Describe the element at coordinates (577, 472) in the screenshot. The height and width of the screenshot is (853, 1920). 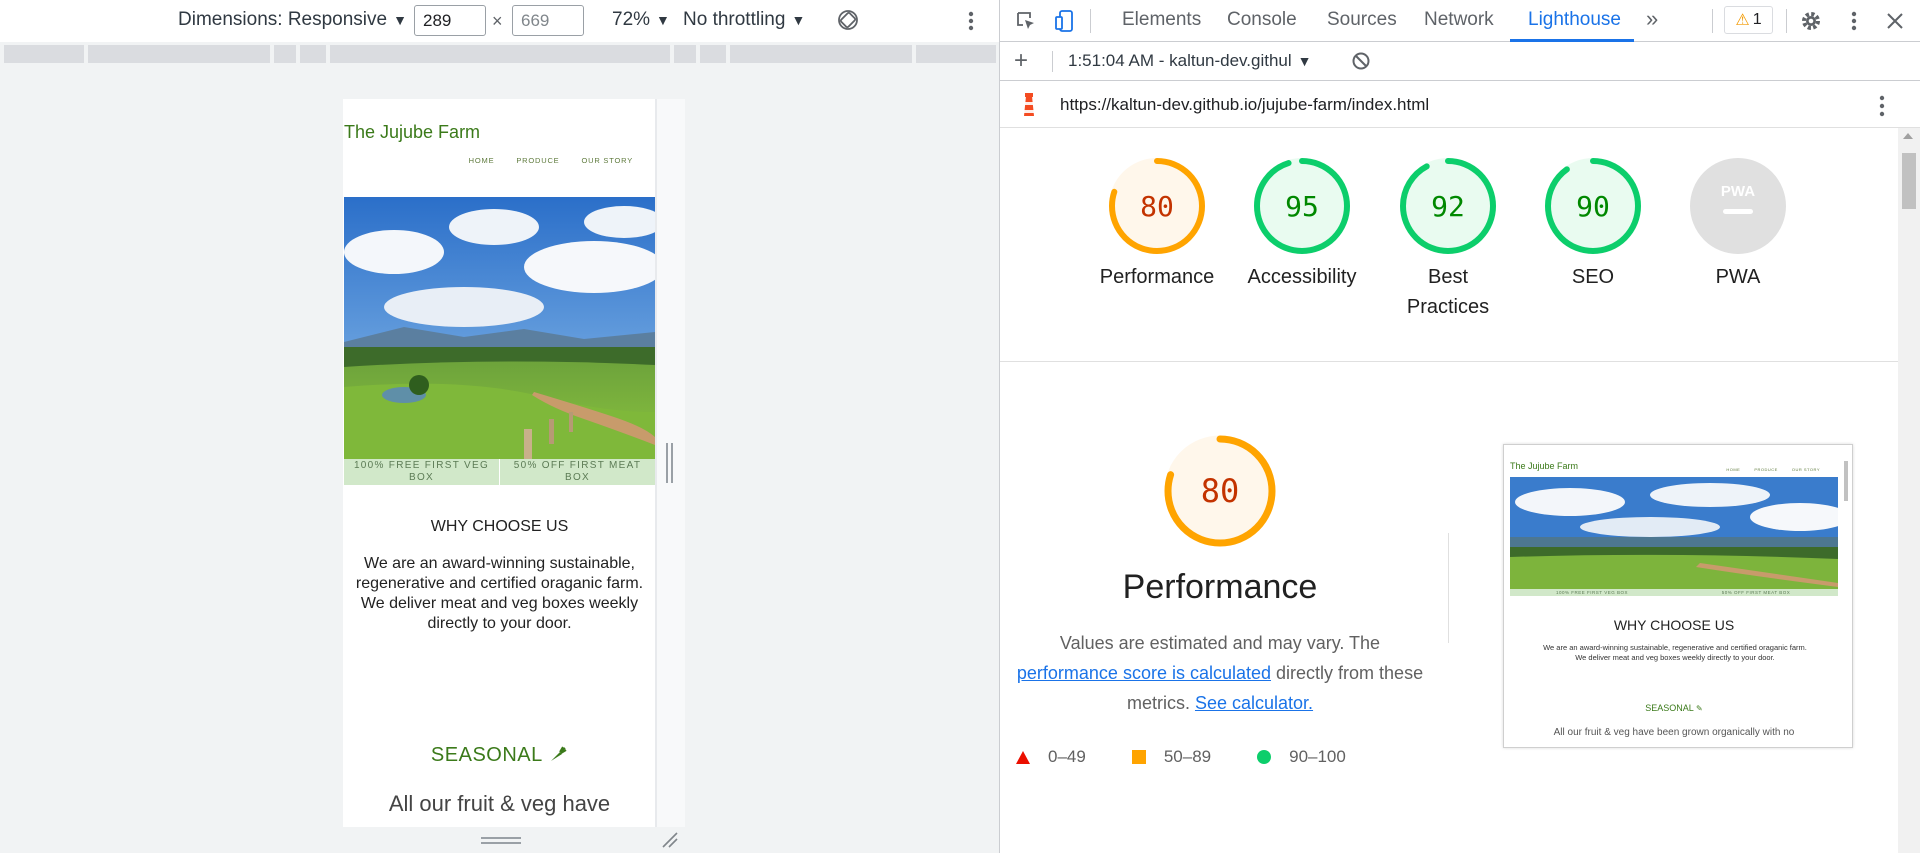
I see `offer-meat: 50% OFF FIRST MEAT BOX` at that location.